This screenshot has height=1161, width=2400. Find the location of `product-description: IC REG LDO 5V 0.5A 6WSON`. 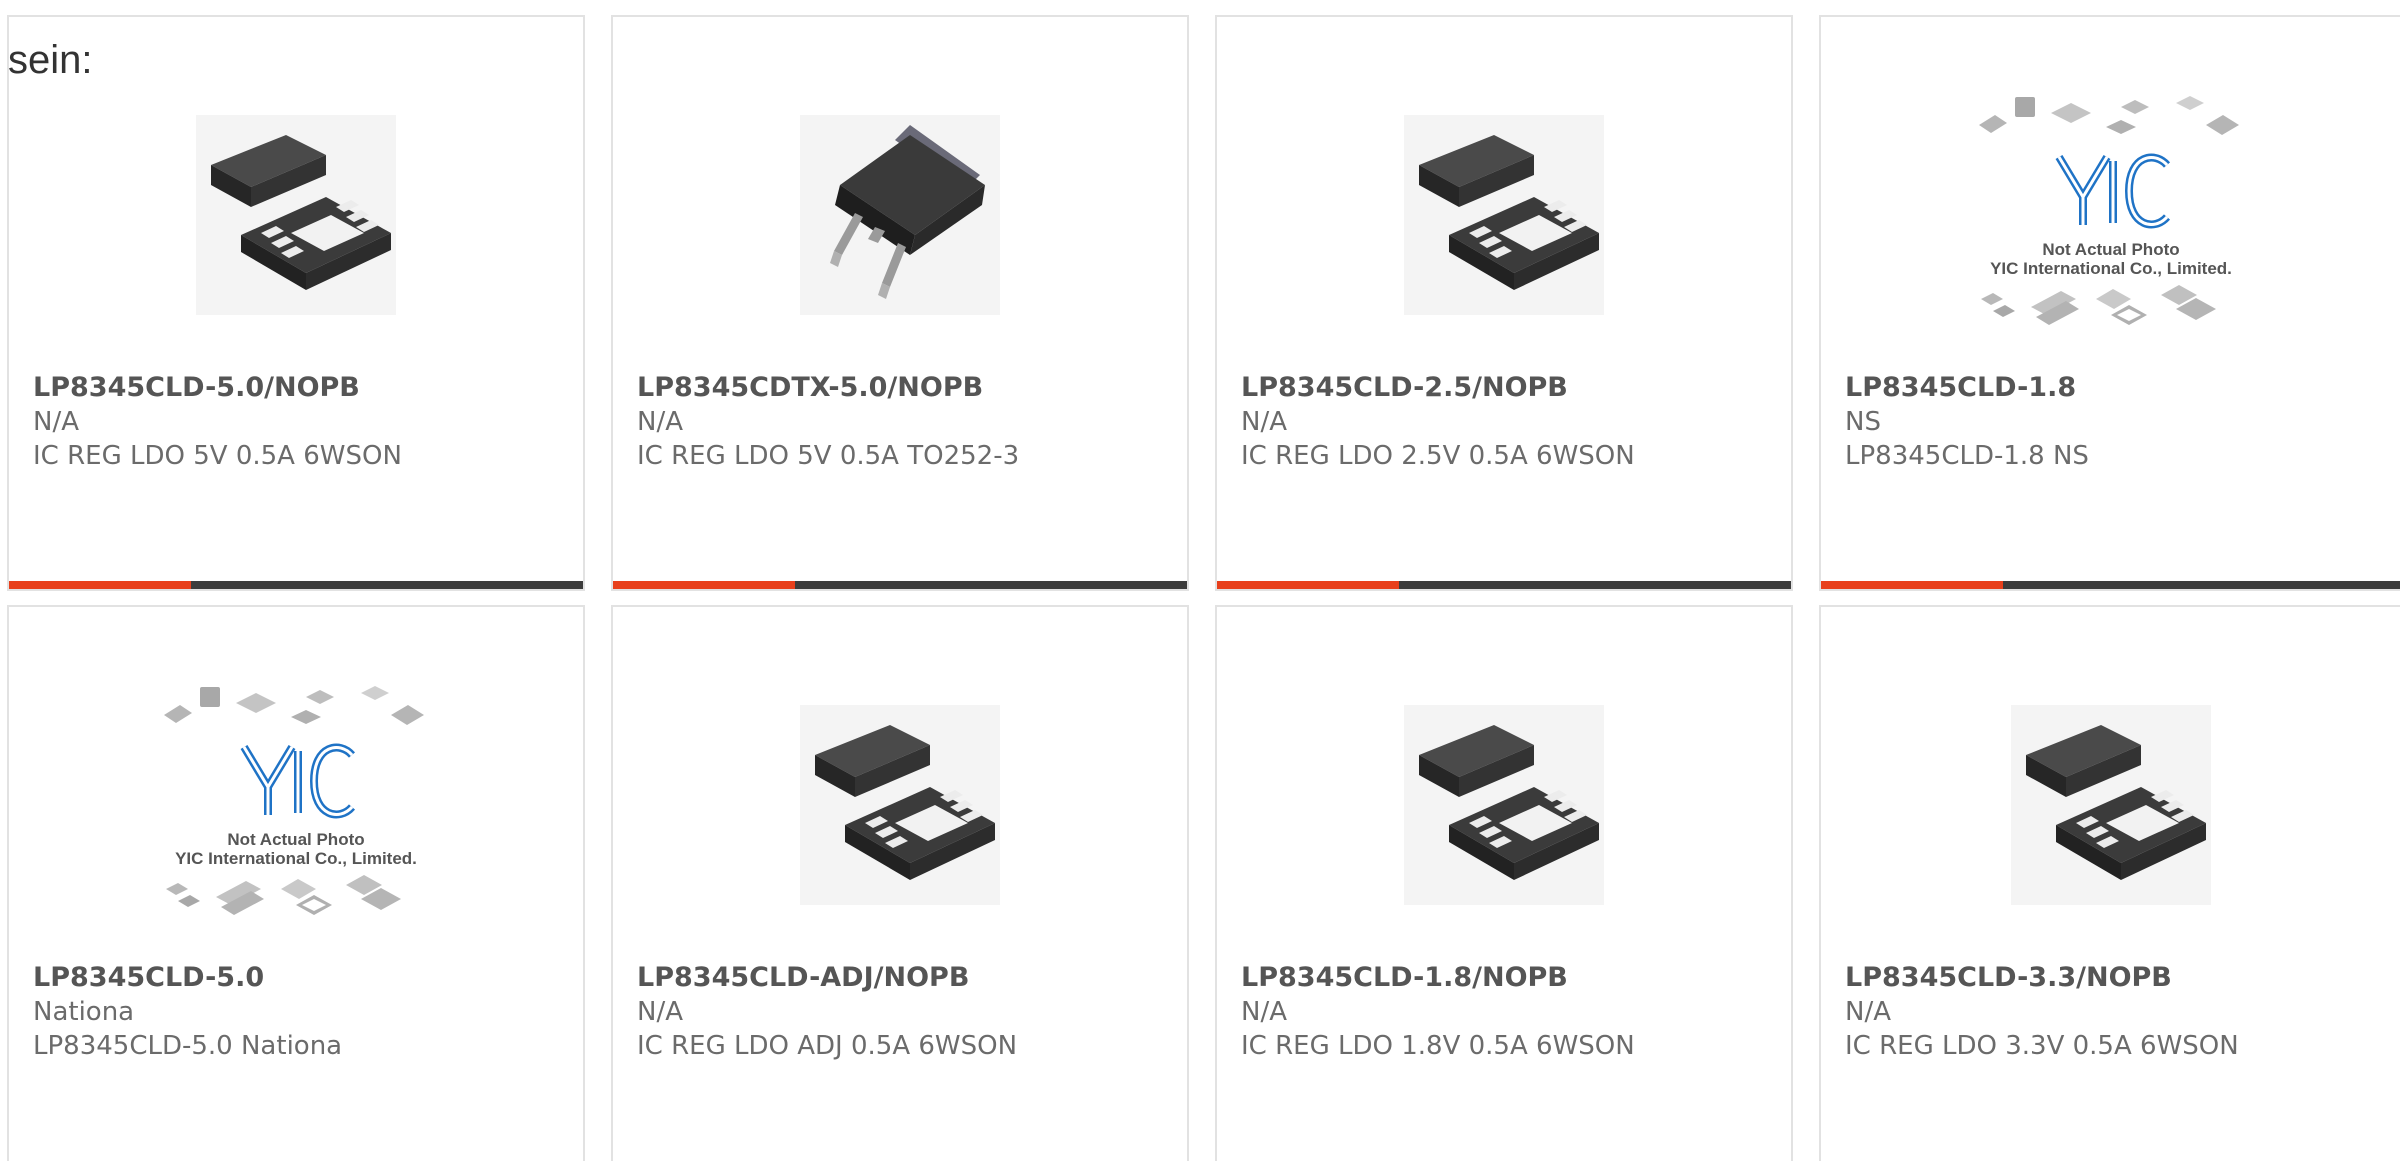

product-description: IC REG LDO 5V 0.5A 6WSON is located at coordinates (217, 456).